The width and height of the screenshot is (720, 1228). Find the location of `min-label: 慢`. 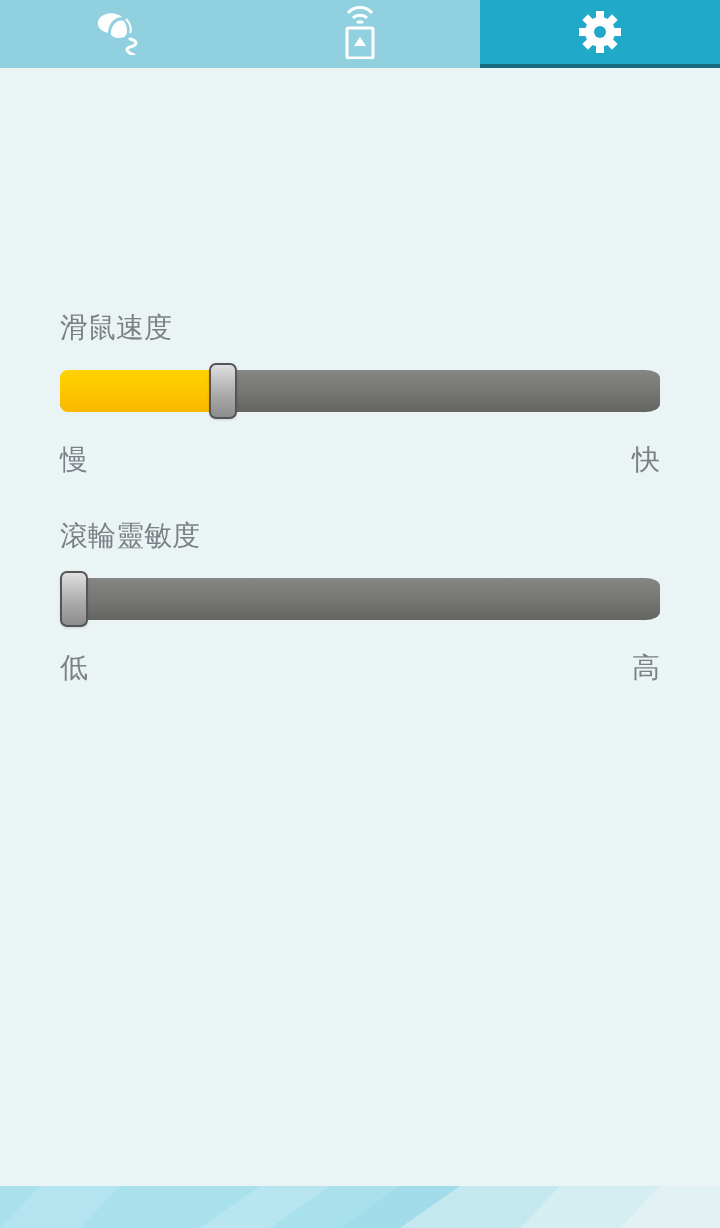

min-label: 慢 is located at coordinates (74, 460).